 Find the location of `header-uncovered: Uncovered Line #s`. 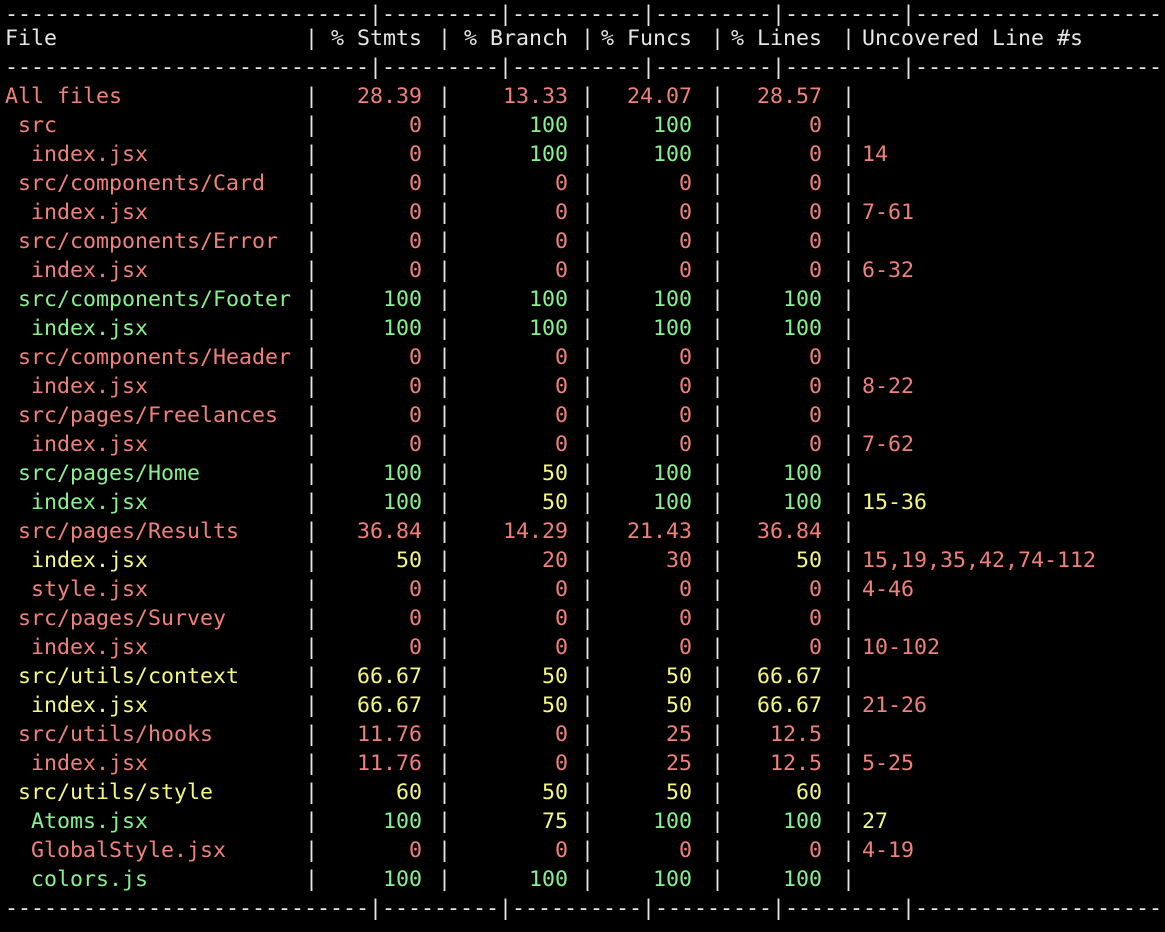

header-uncovered: Uncovered Line #s is located at coordinates (972, 38).